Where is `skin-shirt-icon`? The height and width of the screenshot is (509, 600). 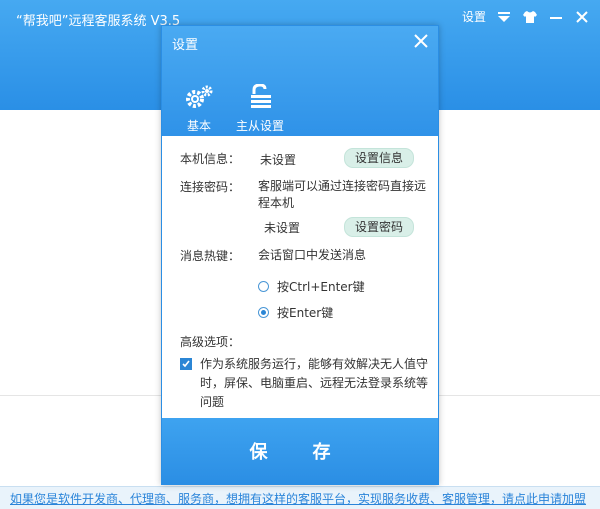 skin-shirt-icon is located at coordinates (530, 17).